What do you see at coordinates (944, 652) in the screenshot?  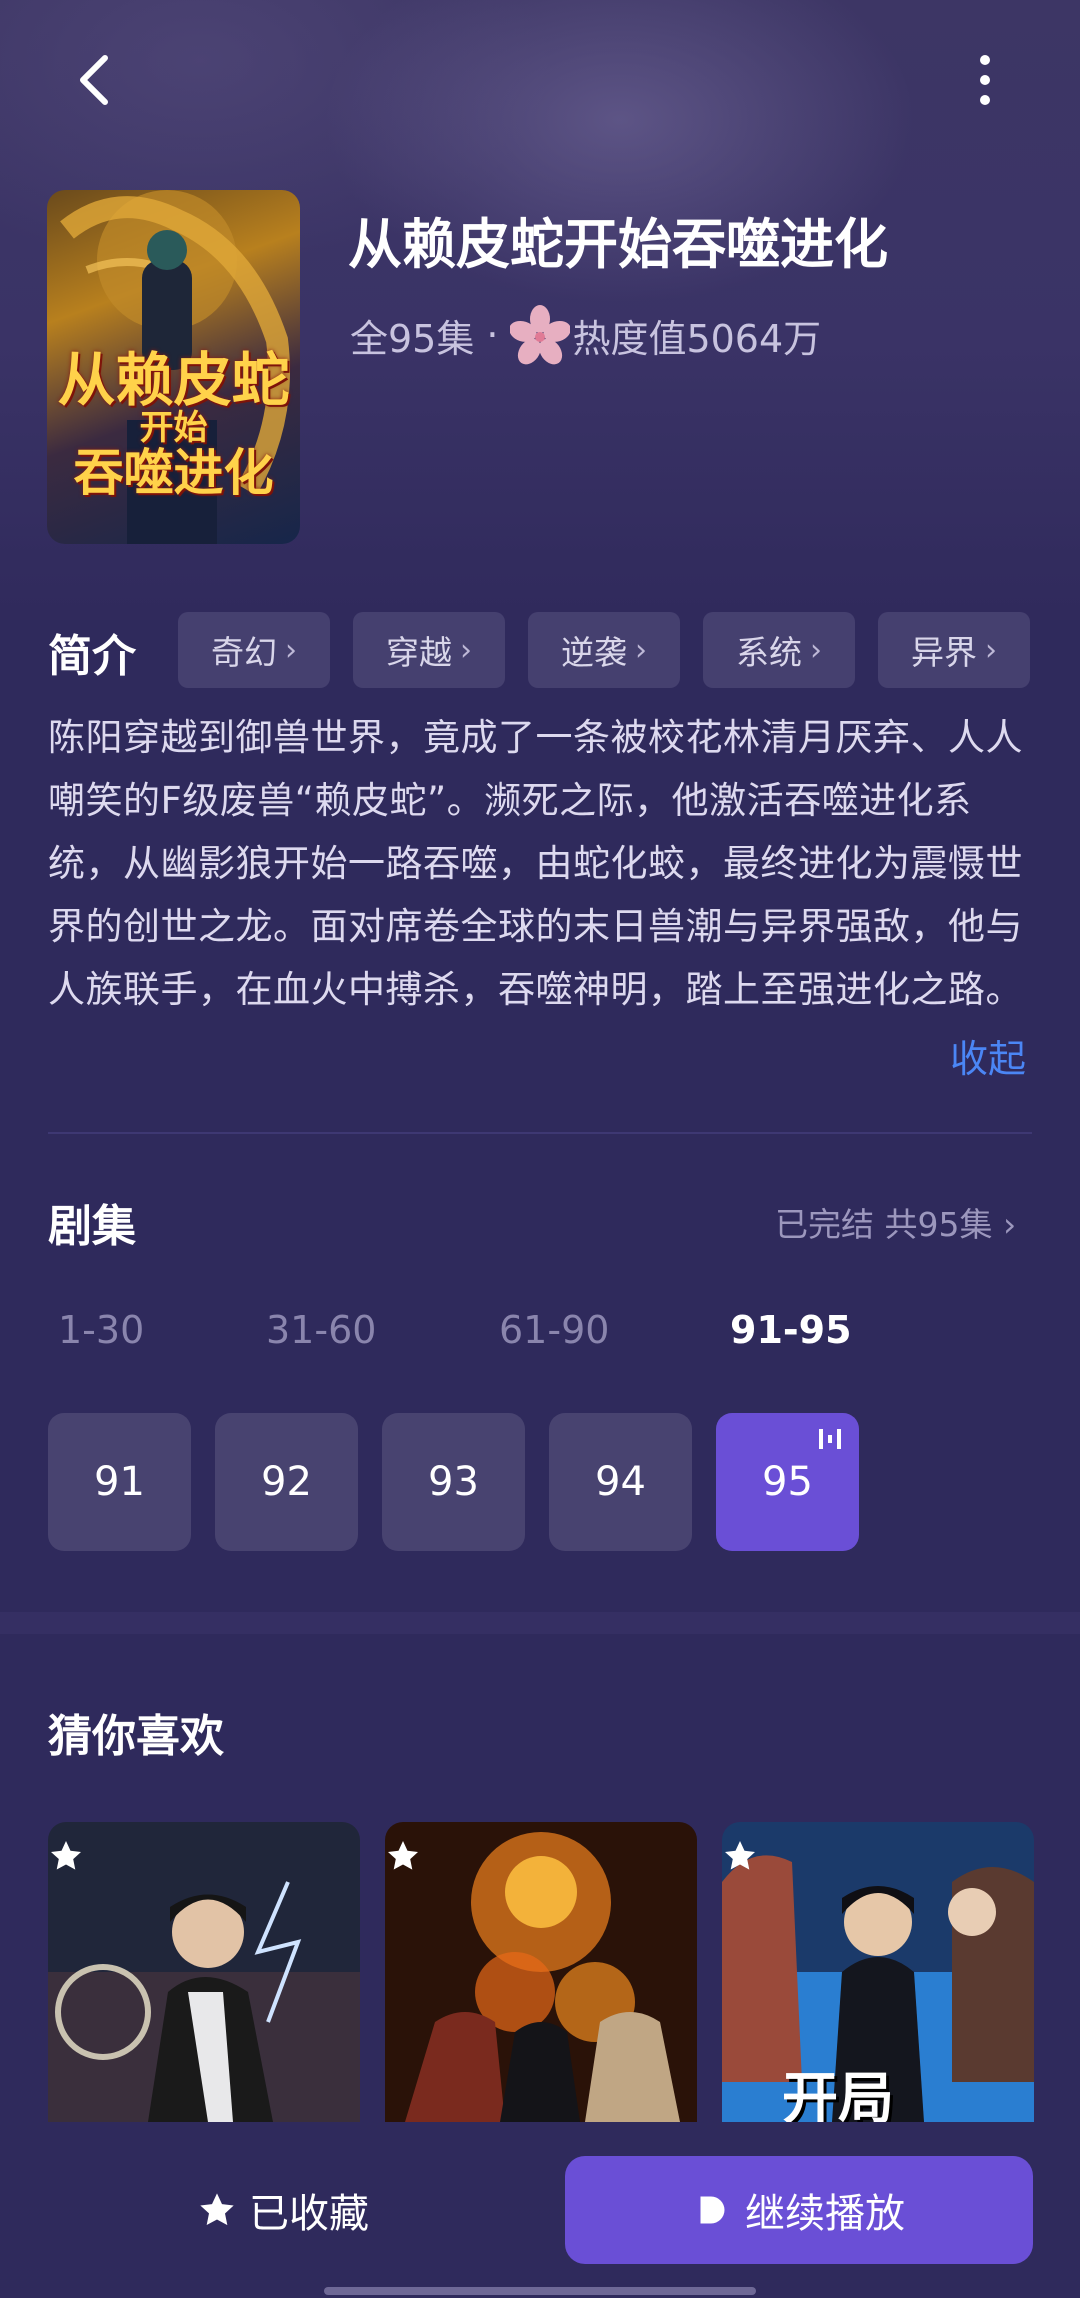 I see `tag-label: 异界` at bounding box center [944, 652].